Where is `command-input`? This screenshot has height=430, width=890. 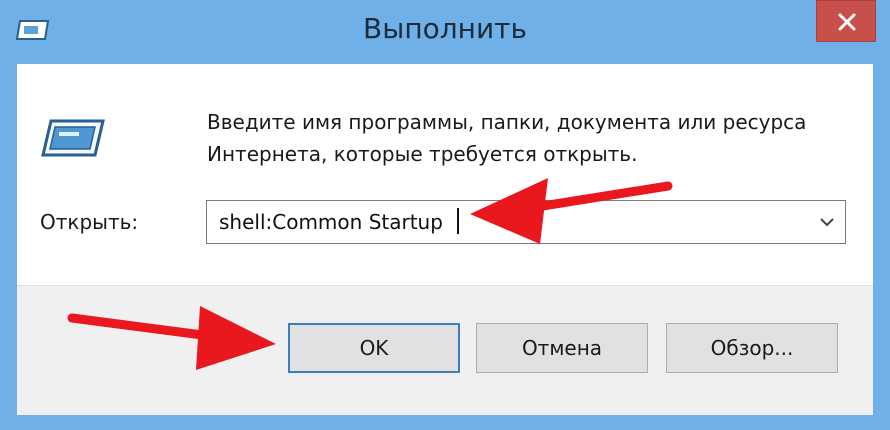
command-input is located at coordinates (509, 222).